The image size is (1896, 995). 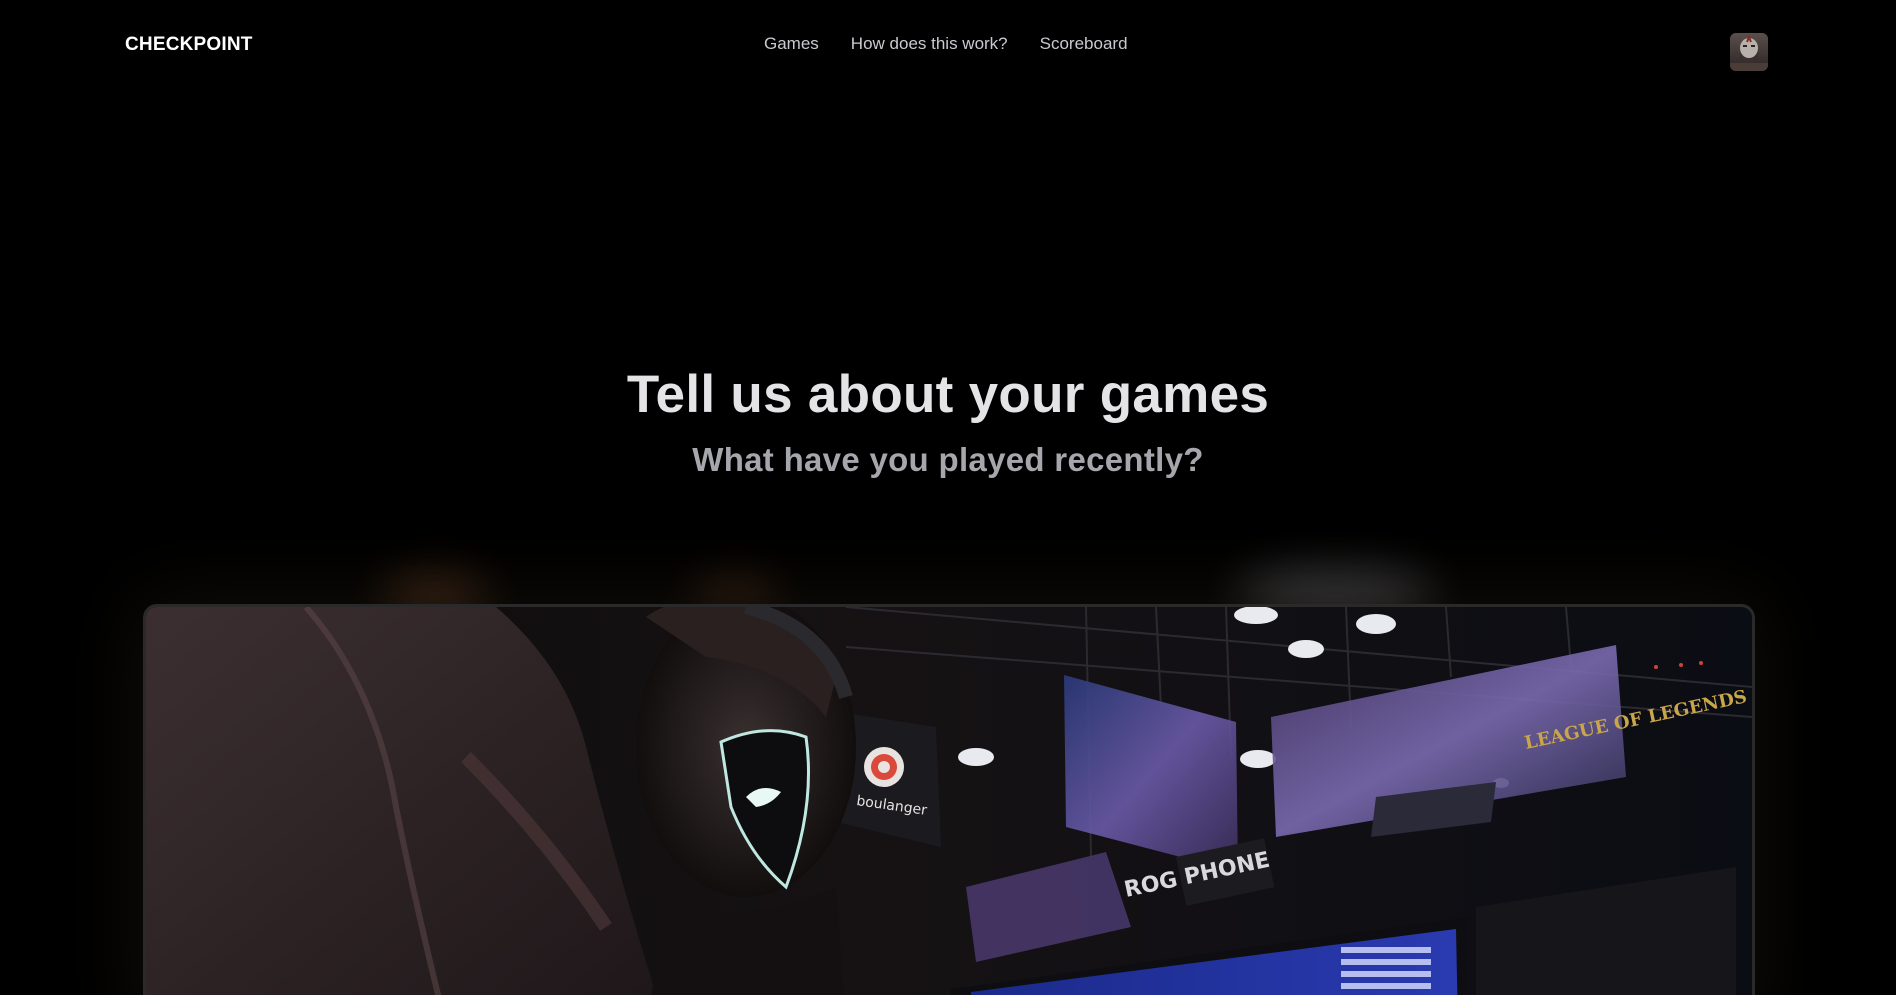 I want to click on nav-link-how-it-works: How does this work?, so click(x=929, y=44).